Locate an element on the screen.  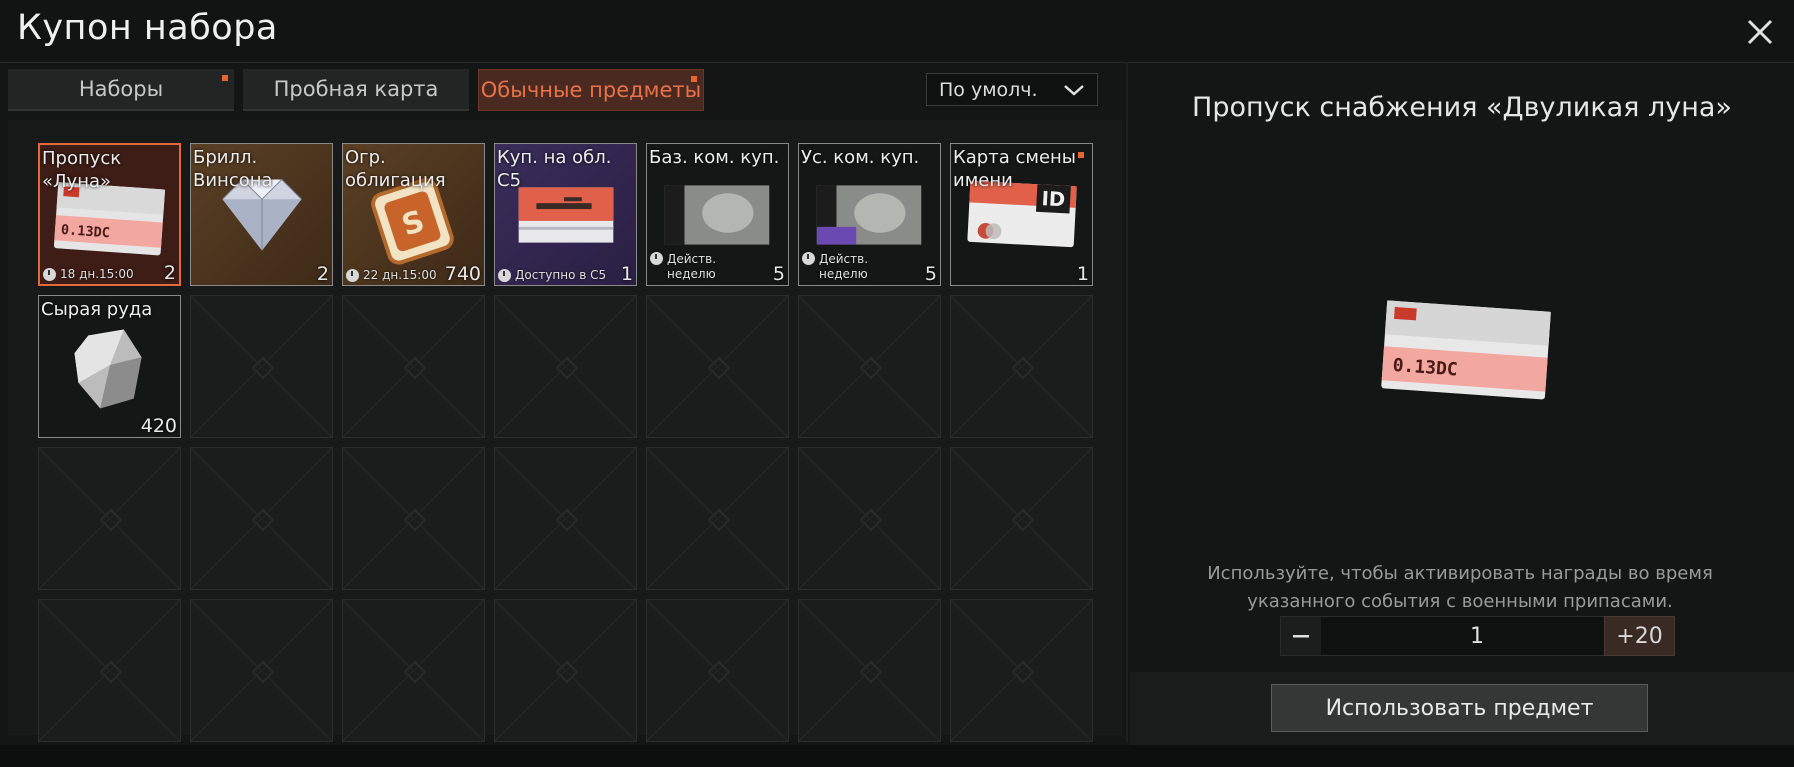
item-timer: 22 дн.15:00 is located at coordinates (391, 275).